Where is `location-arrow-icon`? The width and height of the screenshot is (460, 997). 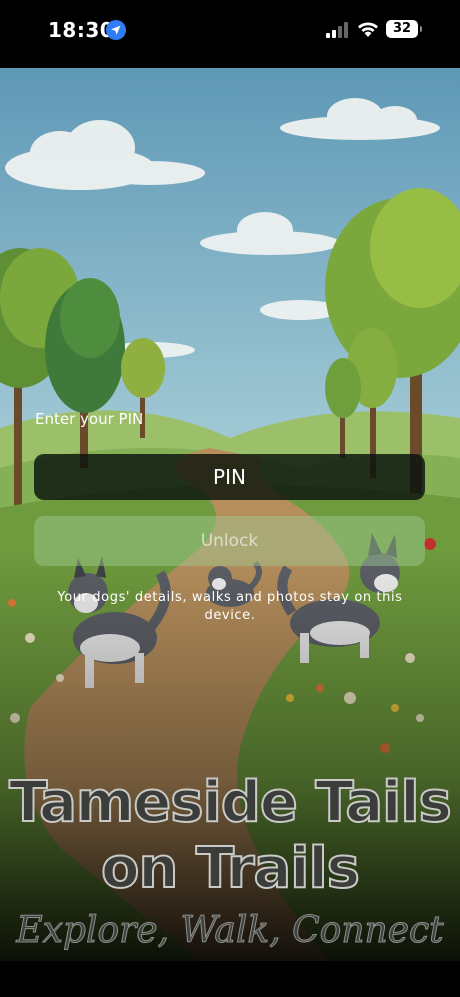 location-arrow-icon is located at coordinates (116, 30).